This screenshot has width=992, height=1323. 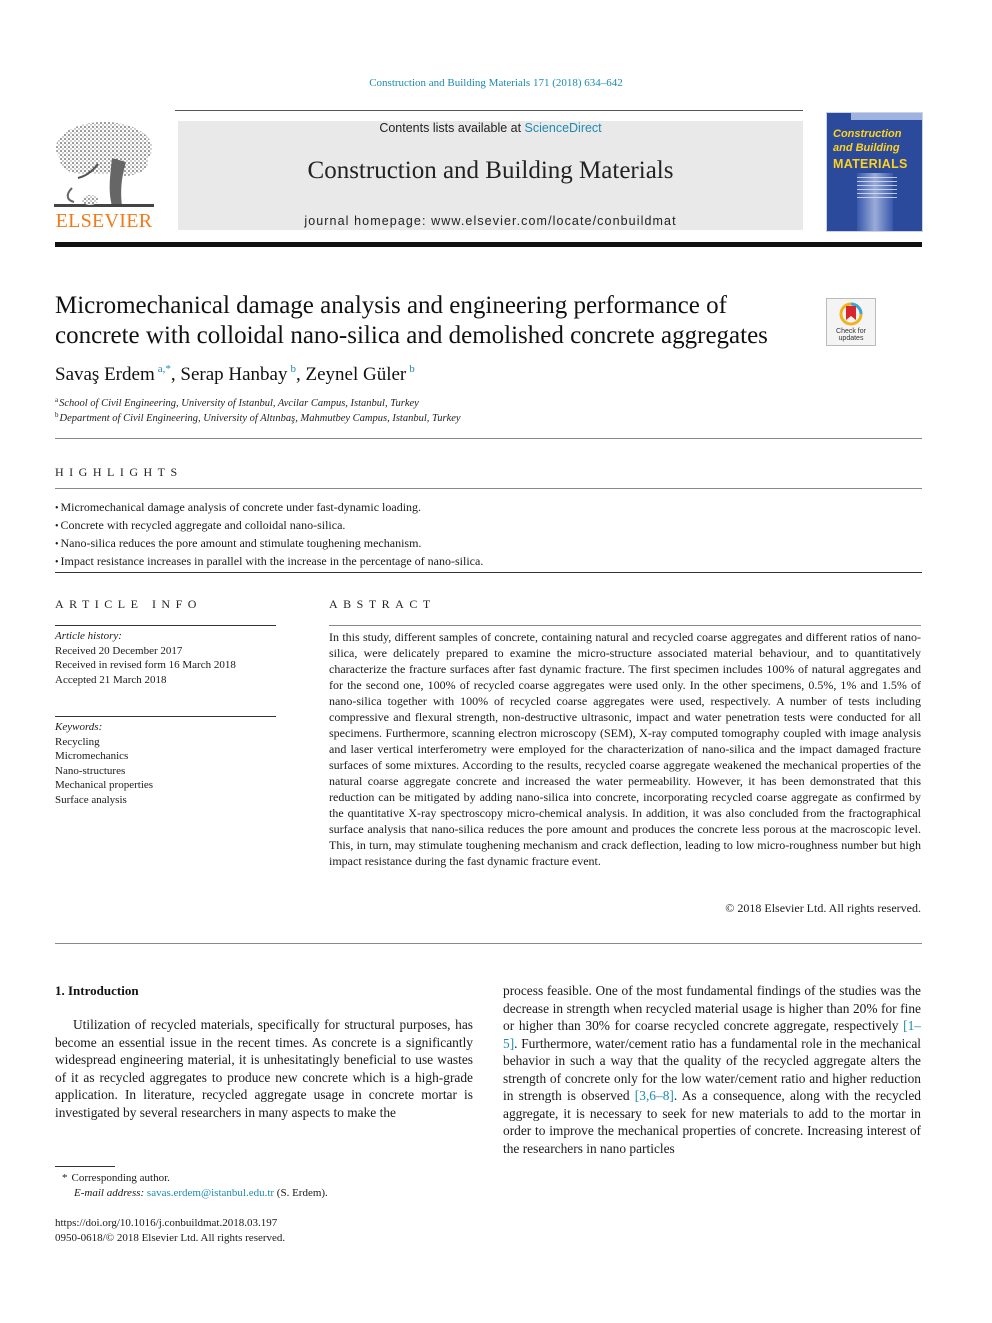 I want to click on highlights-heading: HIGHLIGHTS, so click(x=119, y=472).